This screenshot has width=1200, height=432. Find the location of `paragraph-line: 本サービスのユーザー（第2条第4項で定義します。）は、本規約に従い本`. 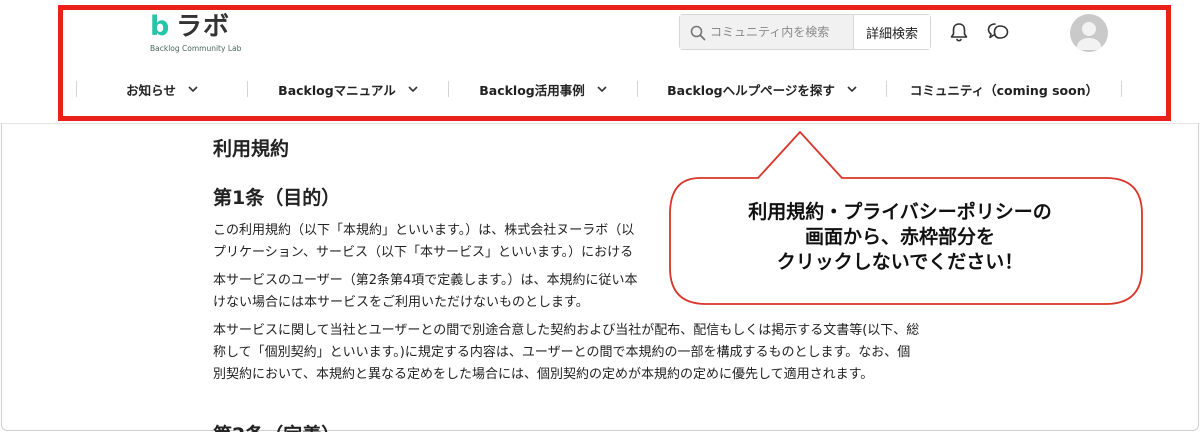

paragraph-line: 本サービスのユーザー（第2条第4項で定義します。）は、本規約に従い本 is located at coordinates (425, 280).